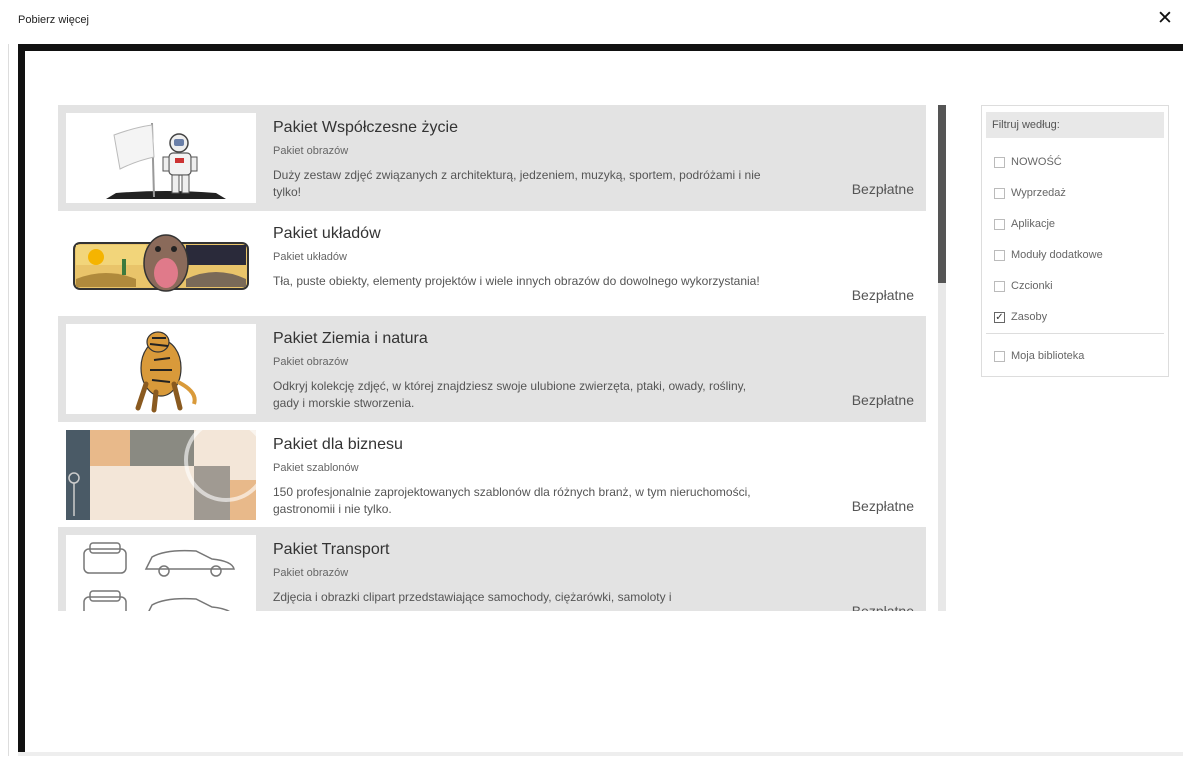 Image resolution: width=1183 pixels, height=764 pixels. I want to click on filter-option-label: Czcionki, so click(1032, 286).